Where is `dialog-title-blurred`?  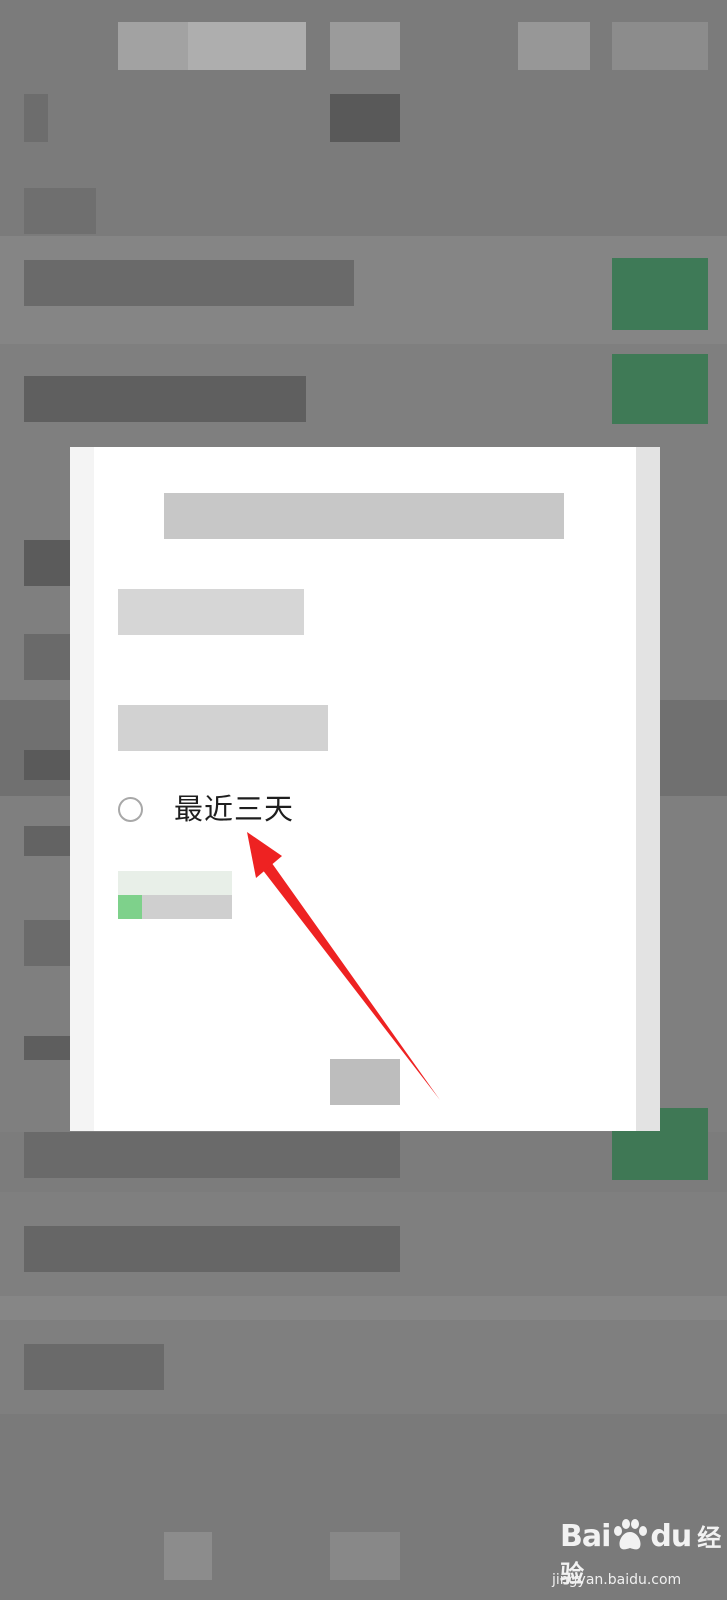 dialog-title-blurred is located at coordinates (364, 516).